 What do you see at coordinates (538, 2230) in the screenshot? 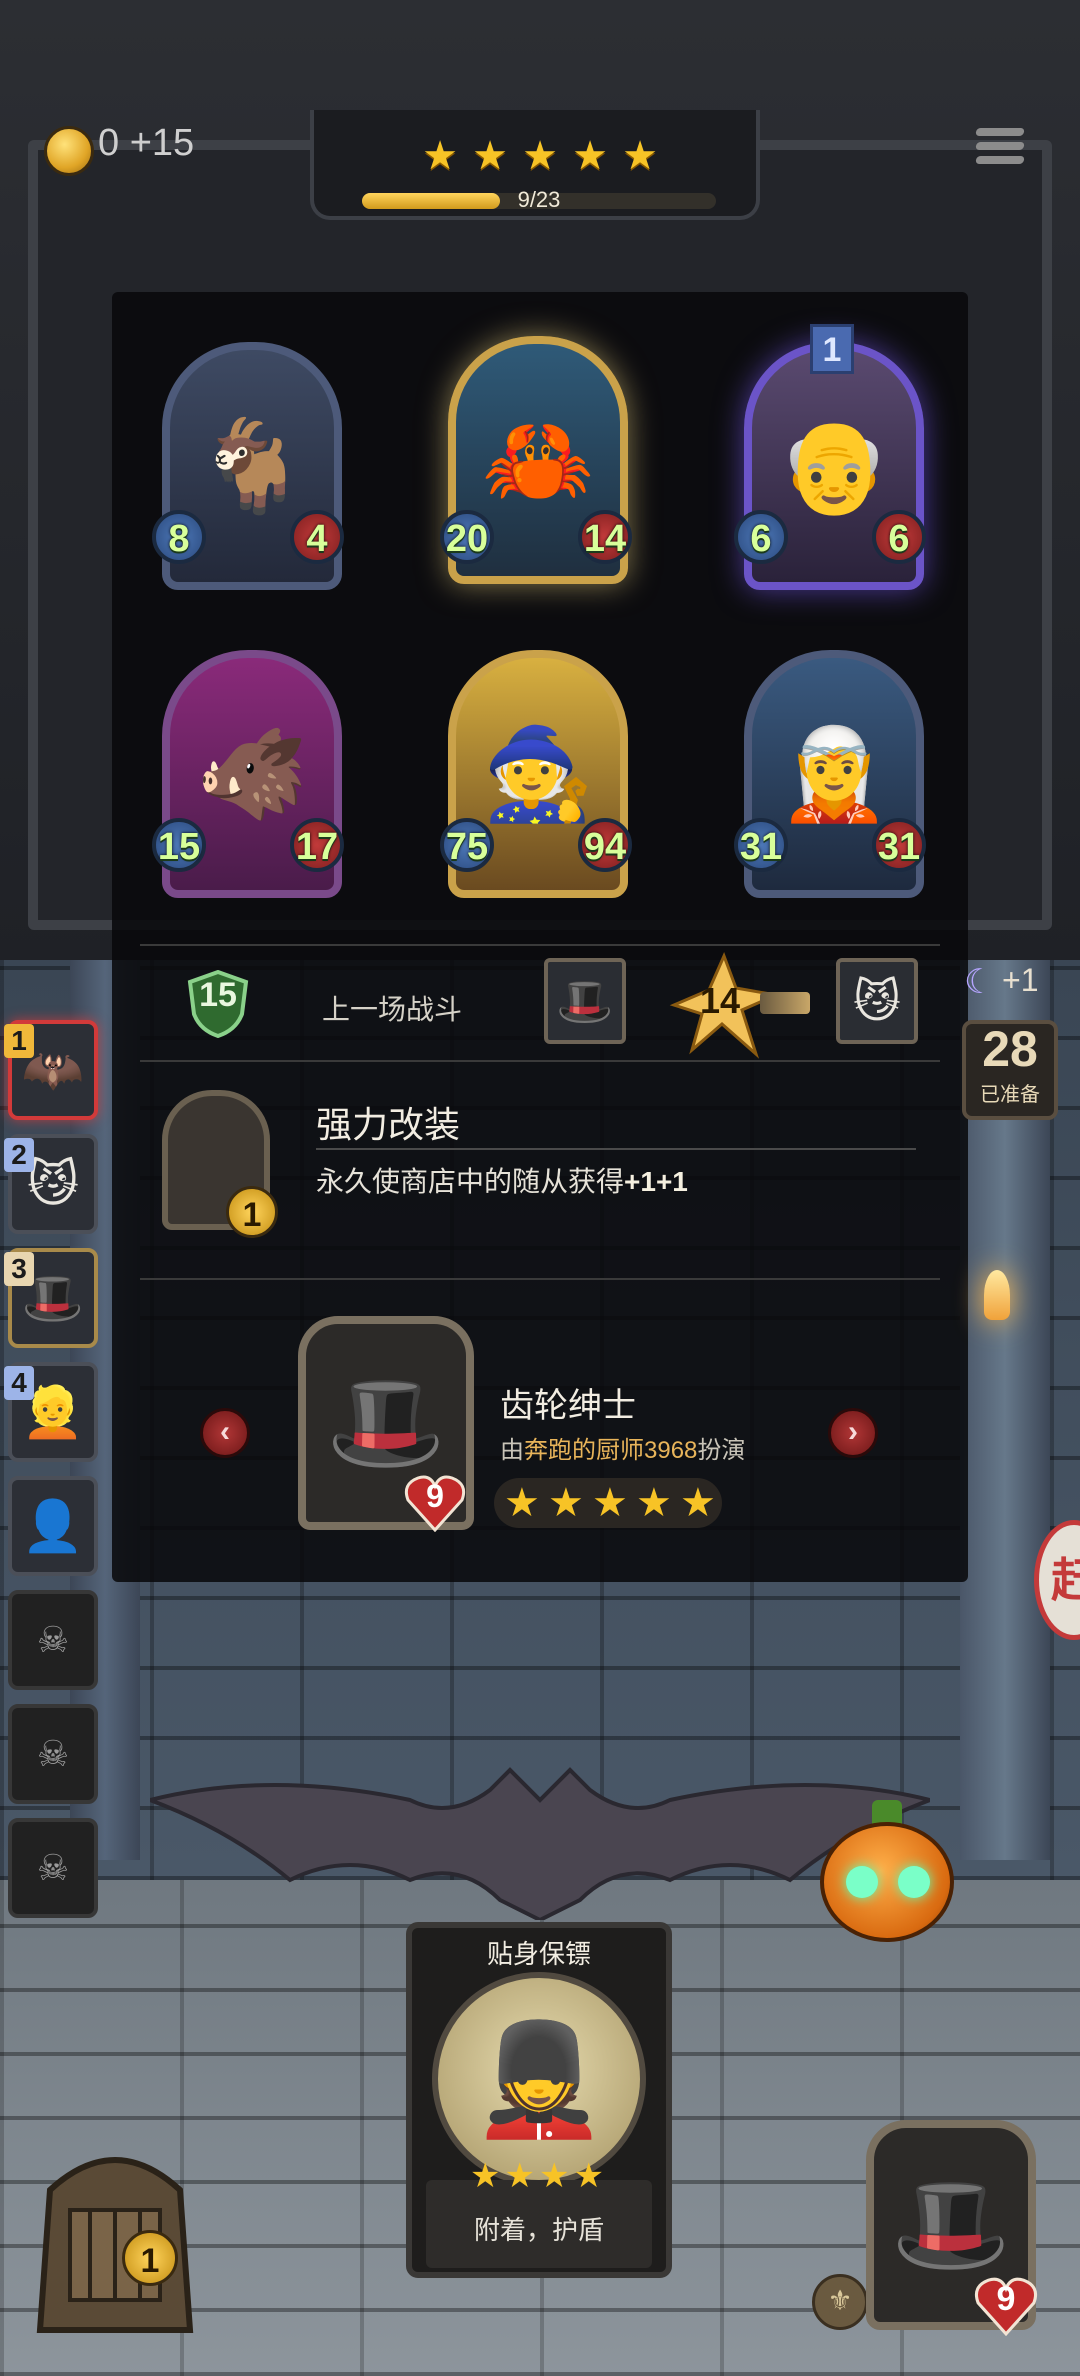
I see `featured-card-description: 附着，护盾` at bounding box center [538, 2230].